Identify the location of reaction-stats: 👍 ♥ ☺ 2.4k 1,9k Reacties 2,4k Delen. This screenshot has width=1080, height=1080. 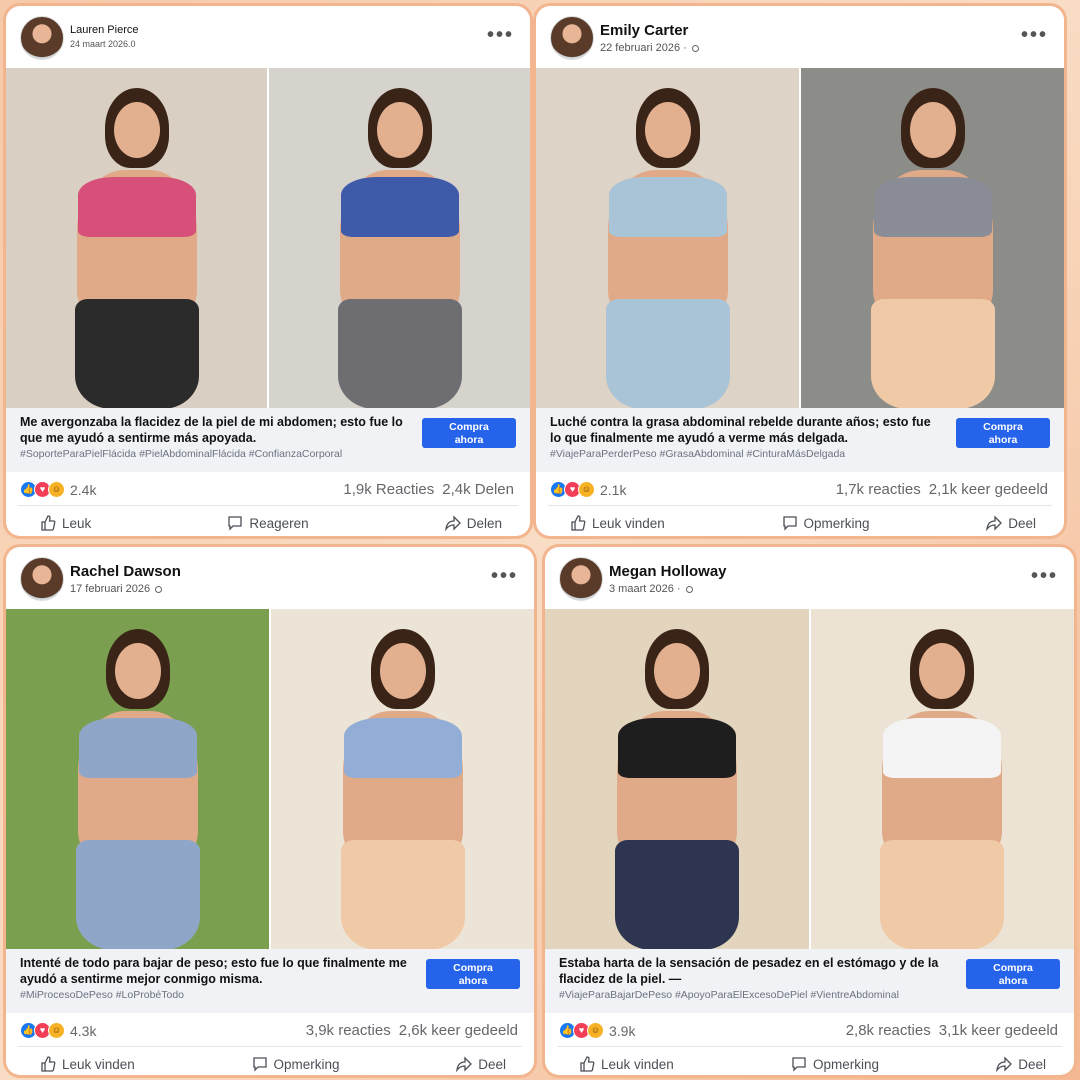
(268, 489).